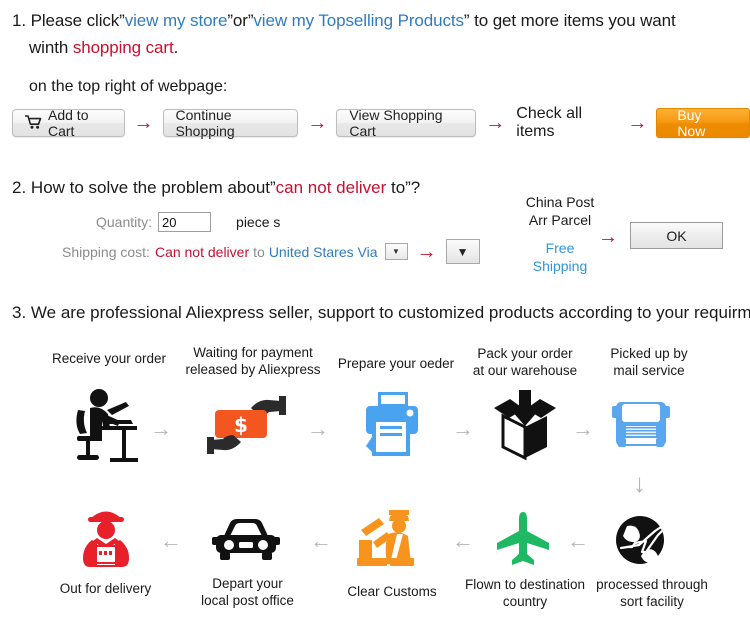 This screenshot has height=630, width=750. I want to click on flow-label-clear-customs: Clear Customs, so click(392, 591).